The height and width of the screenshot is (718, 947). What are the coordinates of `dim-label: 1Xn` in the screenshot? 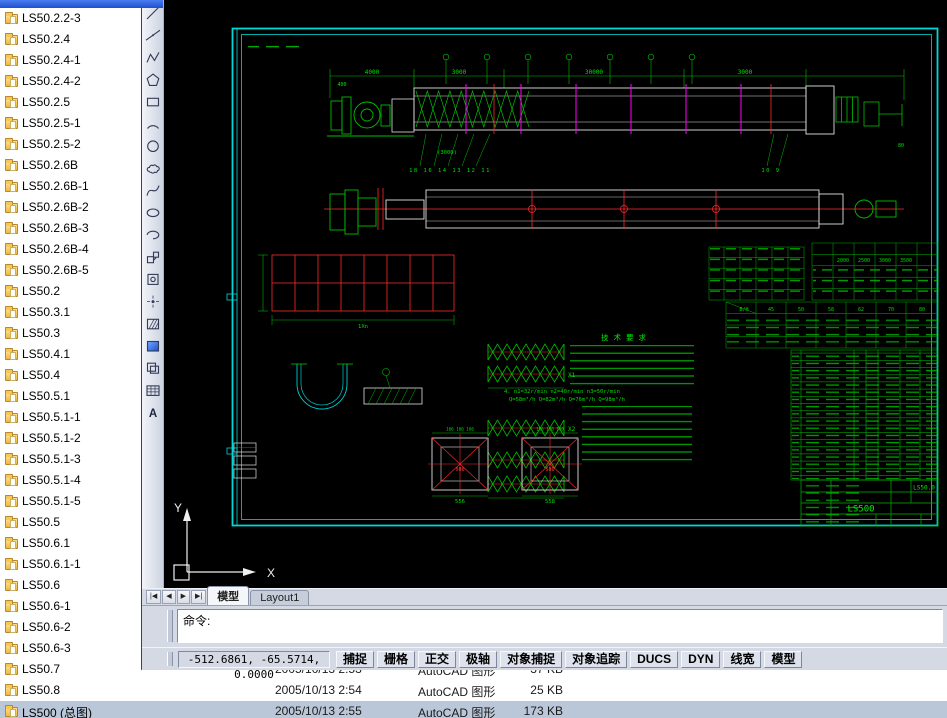 It's located at (363, 327).